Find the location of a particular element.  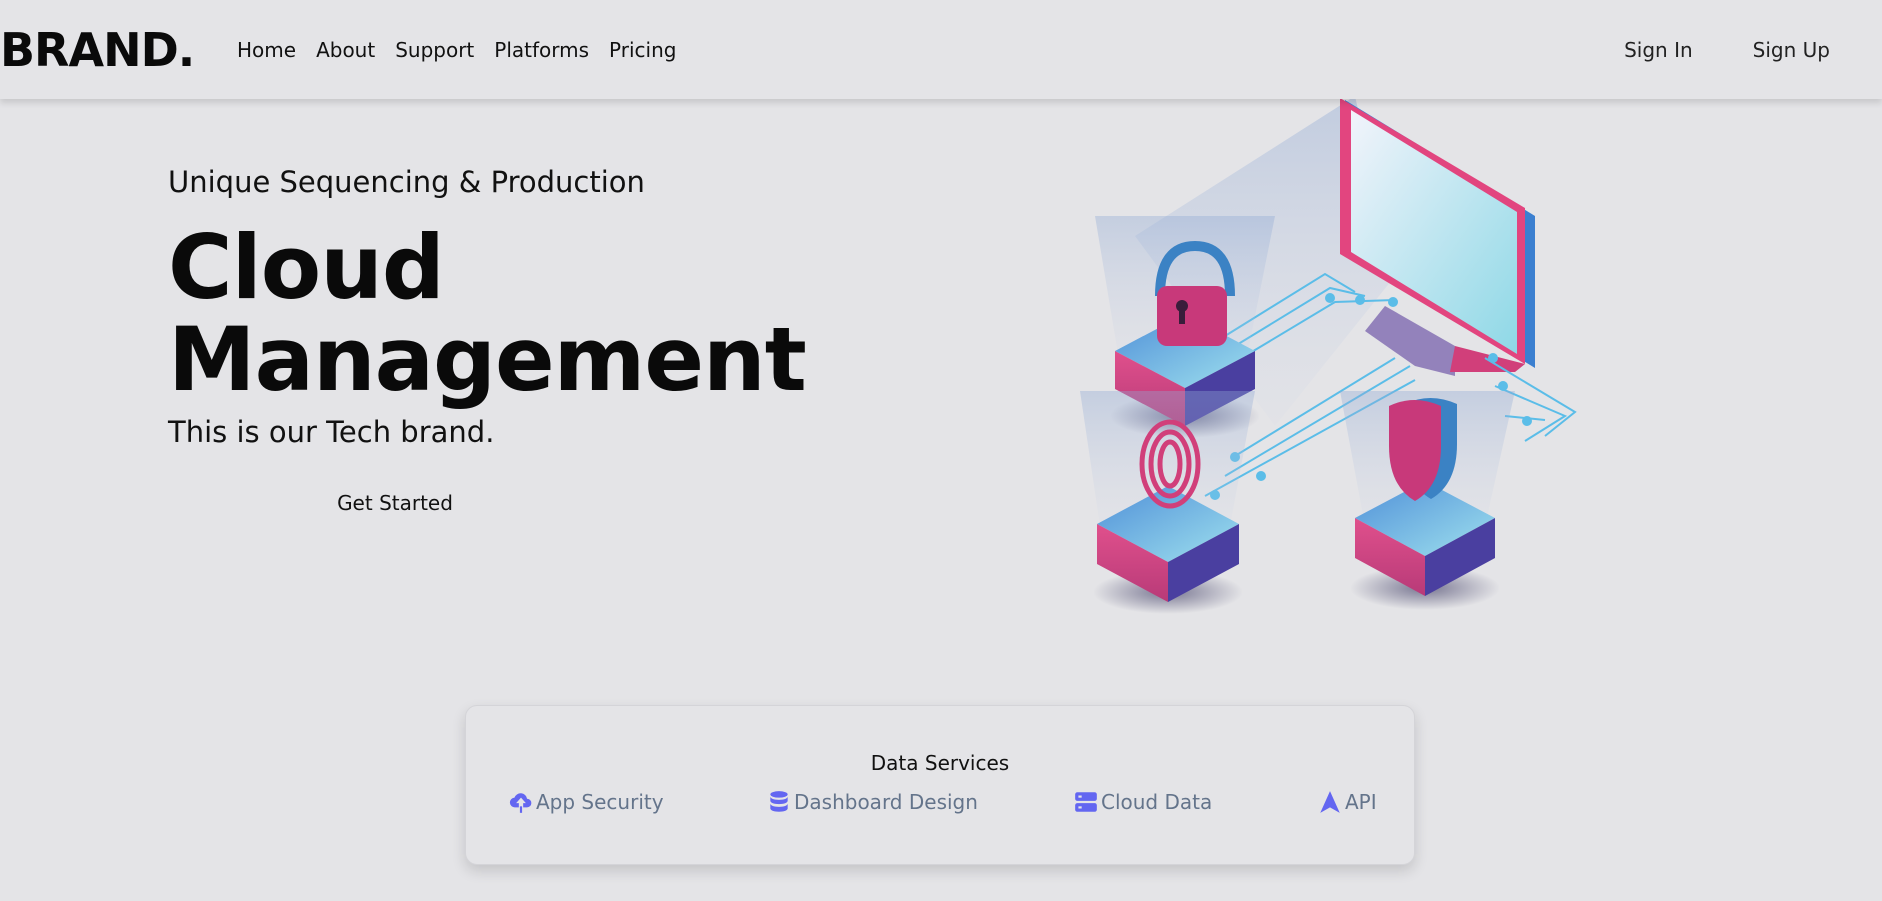

auth-links: Sign In Sign Up is located at coordinates (1727, 50).